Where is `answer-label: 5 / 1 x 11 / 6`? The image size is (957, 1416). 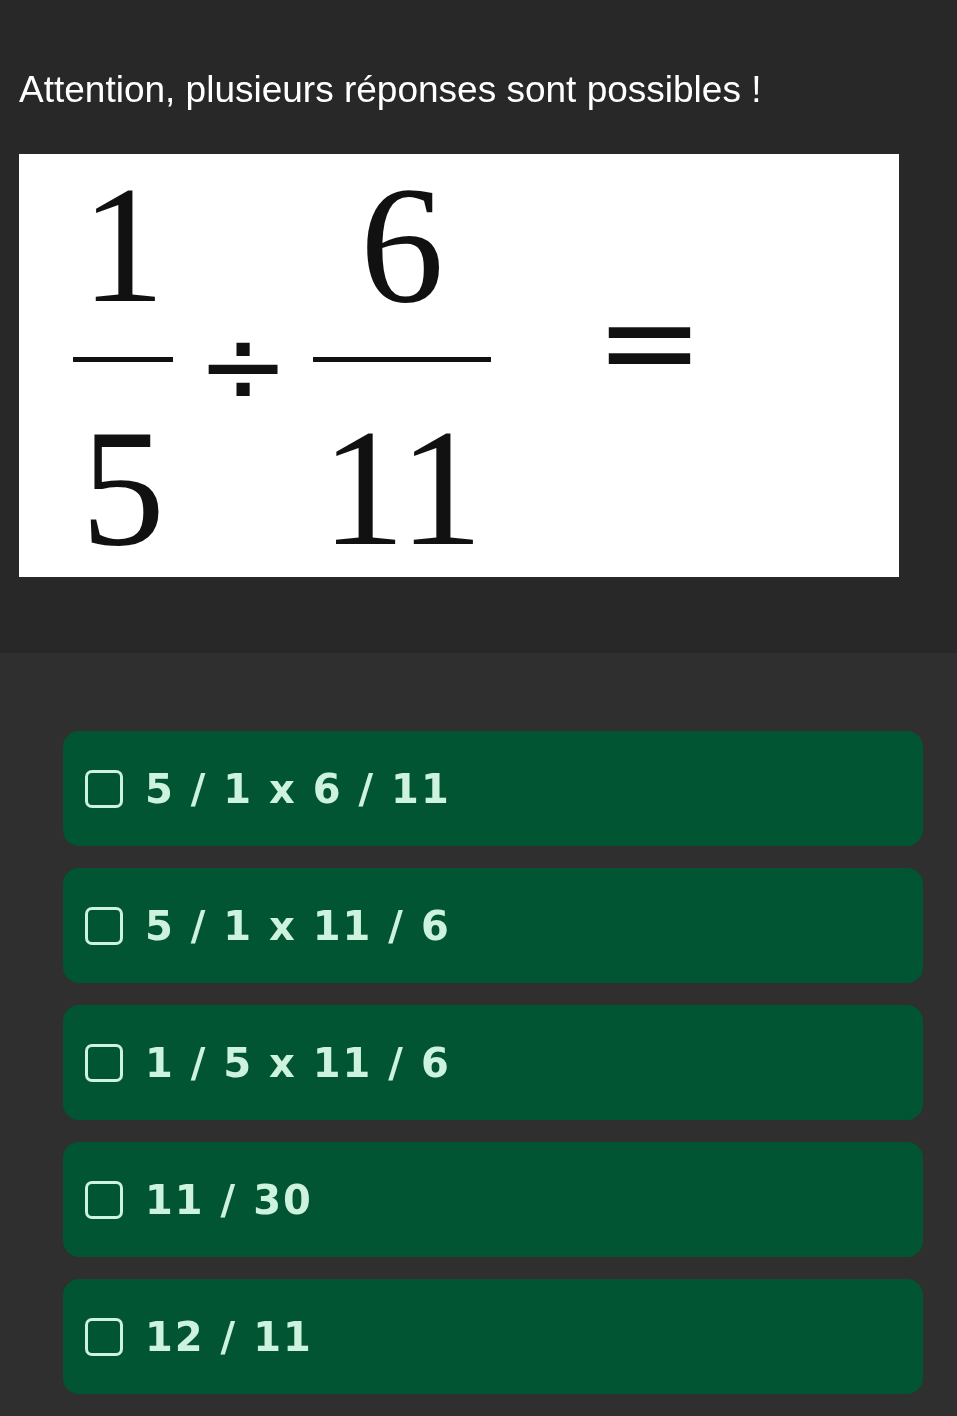
answer-label: 5 / 1 x 11 / 6 is located at coordinates (298, 925).